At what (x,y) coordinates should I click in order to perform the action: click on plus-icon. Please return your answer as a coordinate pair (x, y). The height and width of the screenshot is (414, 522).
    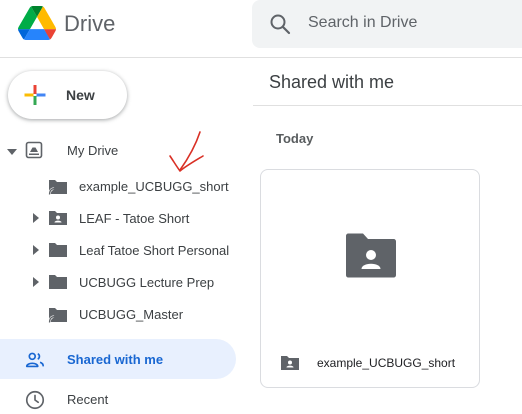
    Looking at the image, I should click on (35, 95).